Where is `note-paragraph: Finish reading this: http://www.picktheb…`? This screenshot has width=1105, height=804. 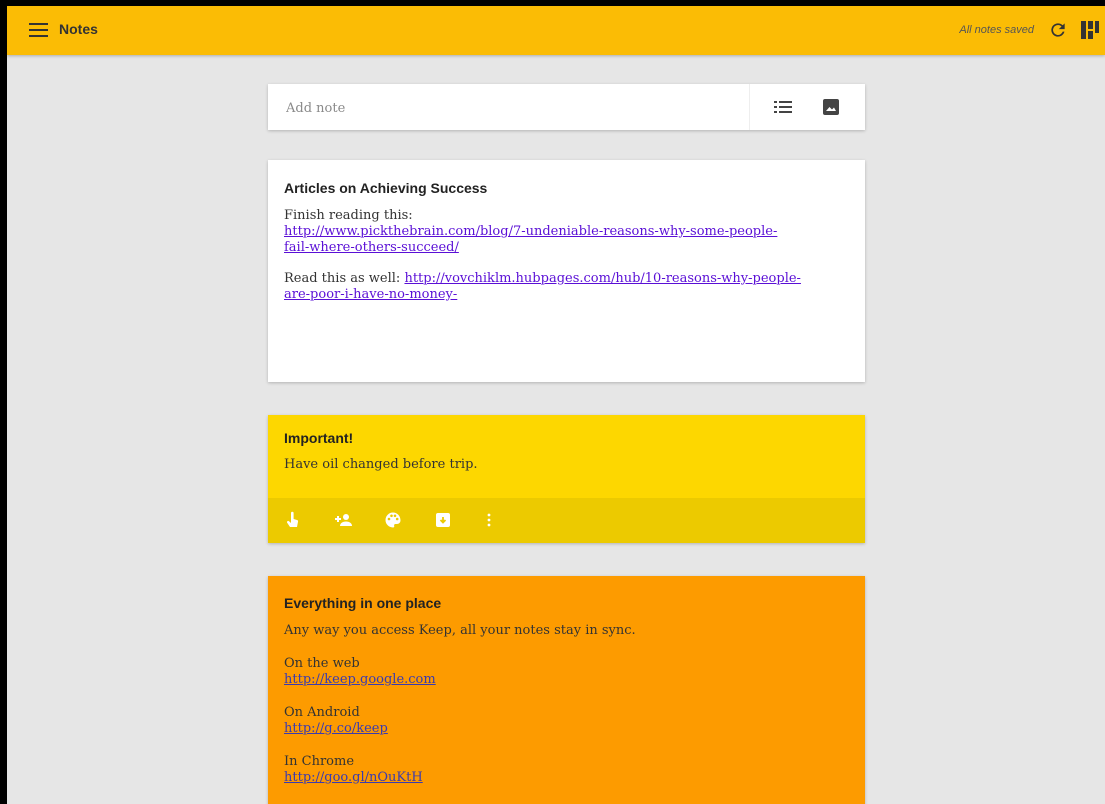
note-paragraph: Finish reading this: http://www.picktheb… is located at coordinates (566, 232).